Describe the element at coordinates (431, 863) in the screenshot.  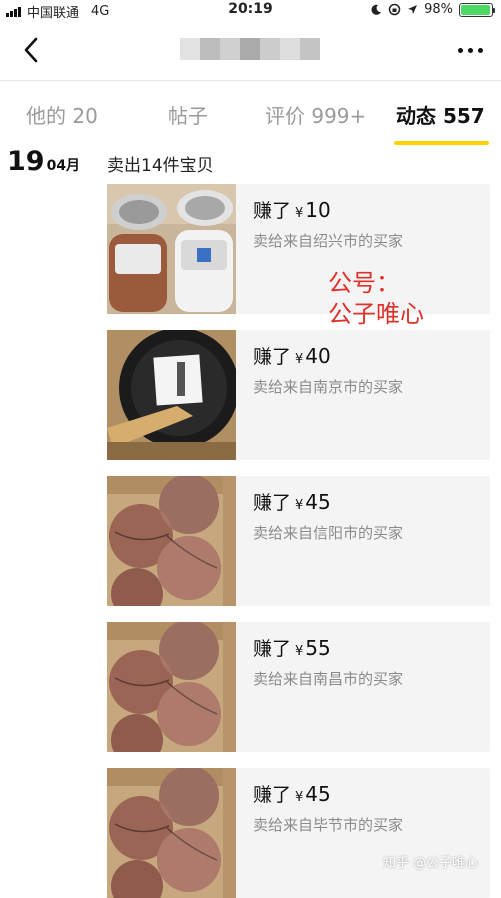
I see `zhihu-watermark: 知乎 @公子唯心` at that location.